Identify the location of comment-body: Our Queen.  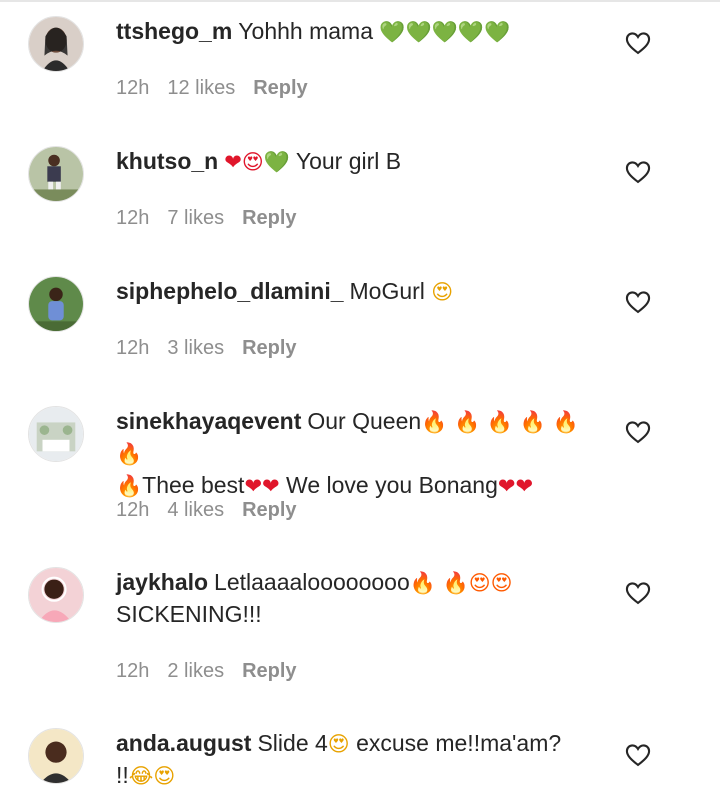
(364, 421).